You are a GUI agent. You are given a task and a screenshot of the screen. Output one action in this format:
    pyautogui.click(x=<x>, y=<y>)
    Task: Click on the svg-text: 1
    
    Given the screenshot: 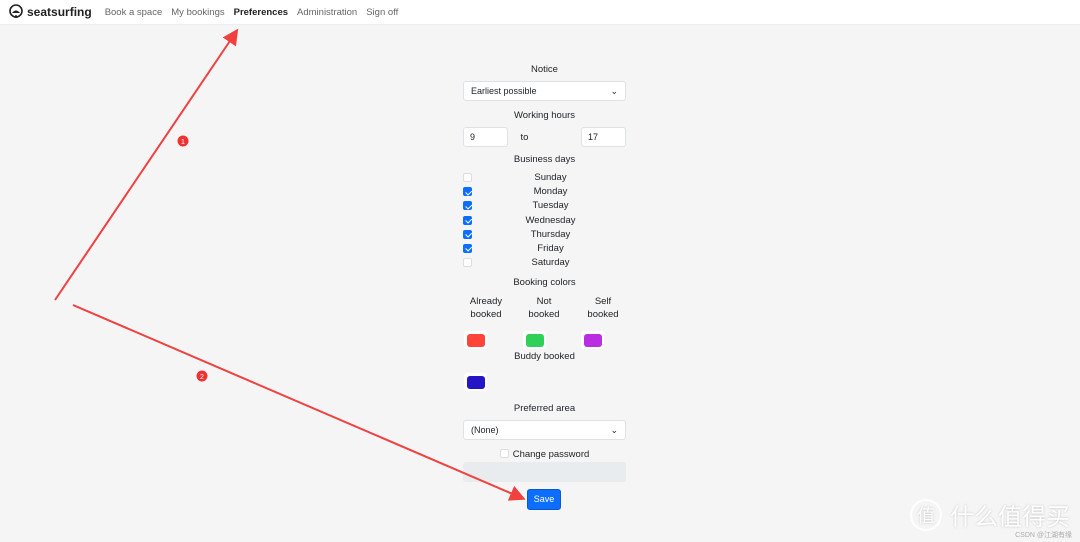 What is the action you would take?
    pyautogui.click(x=183, y=142)
    